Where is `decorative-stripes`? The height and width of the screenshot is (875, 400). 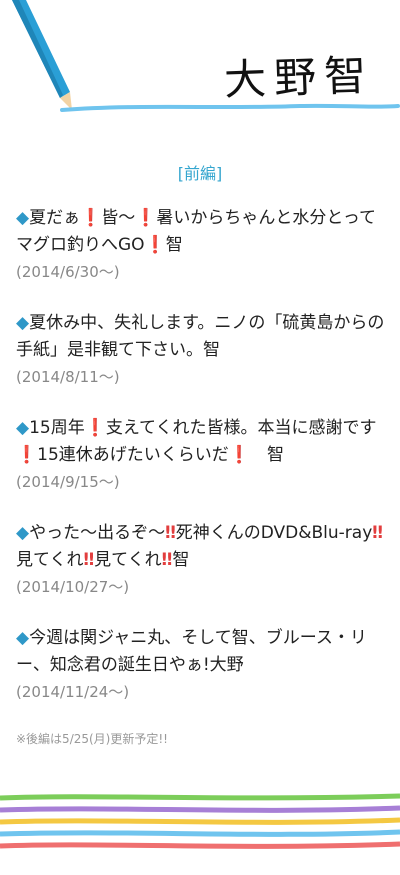
decorative-stripes is located at coordinates (200, 821).